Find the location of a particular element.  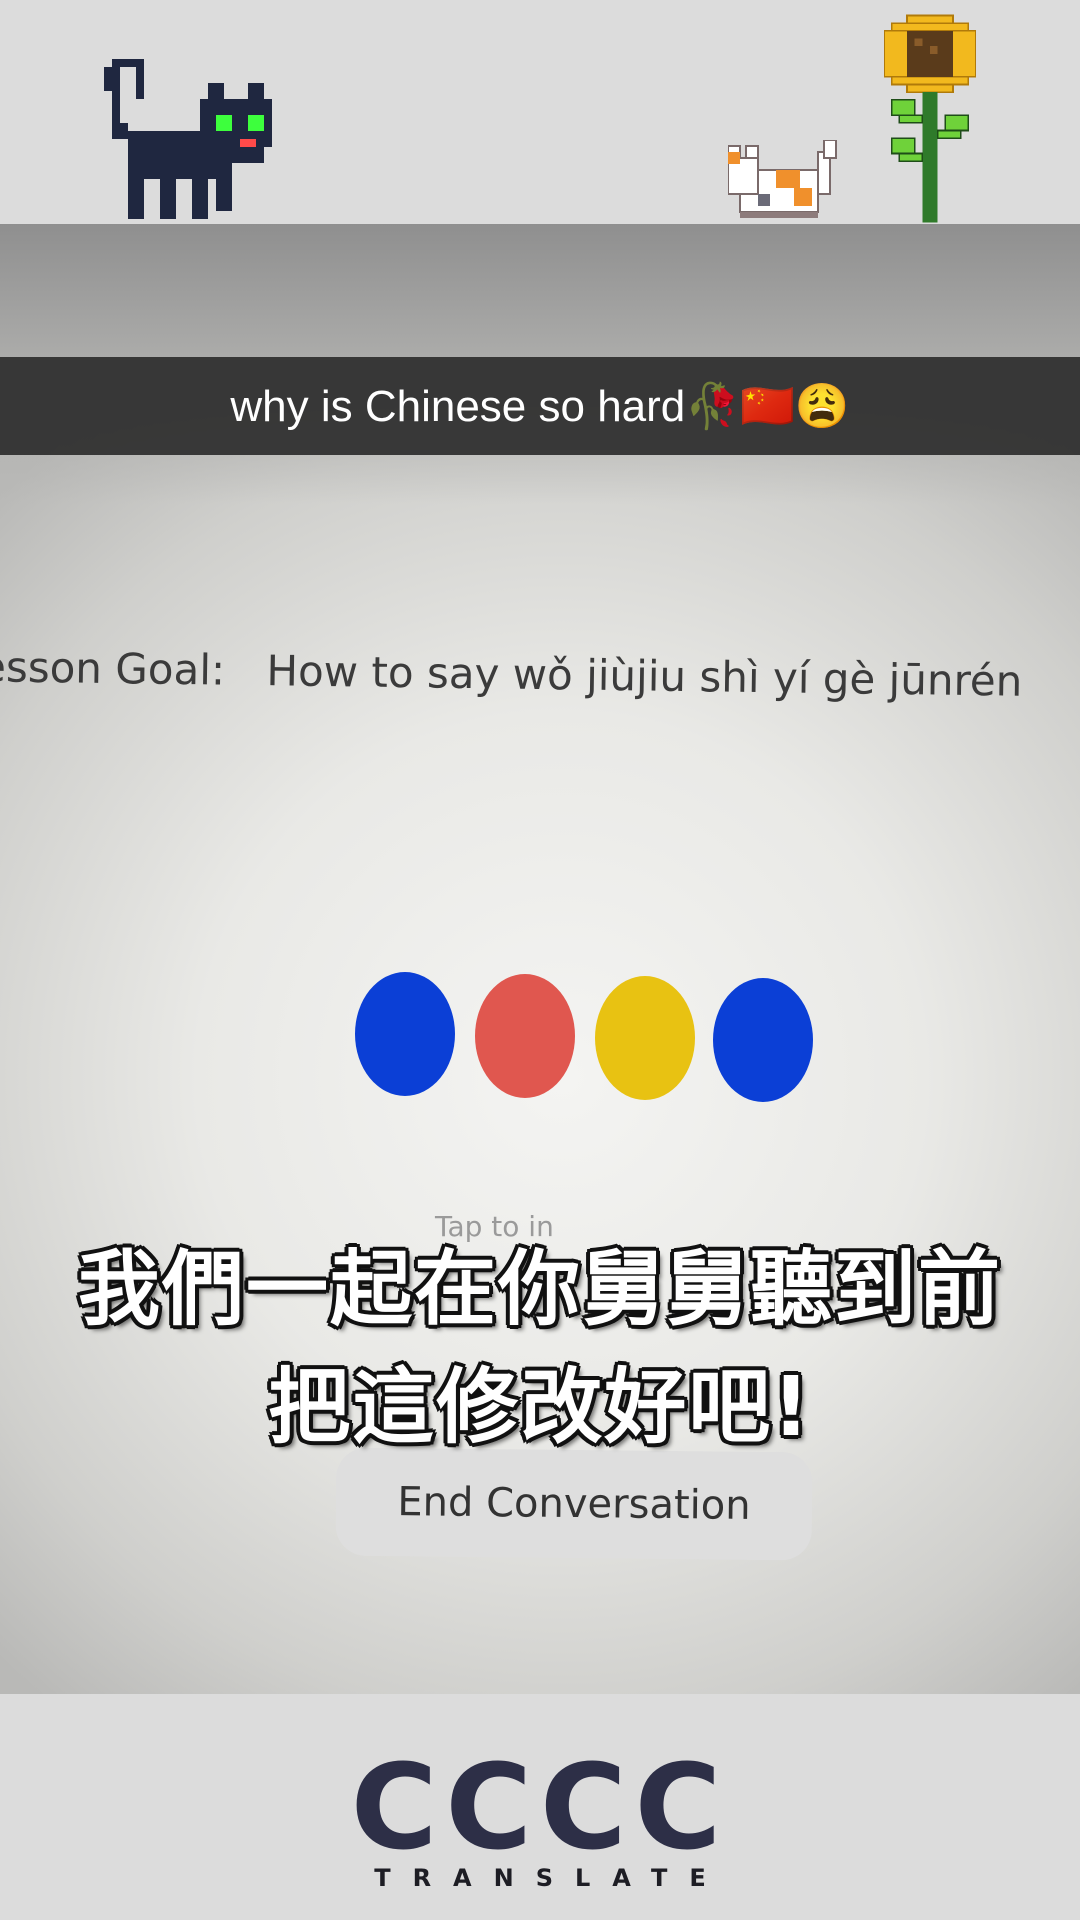

voice-dot-red is located at coordinates (525, 1036).